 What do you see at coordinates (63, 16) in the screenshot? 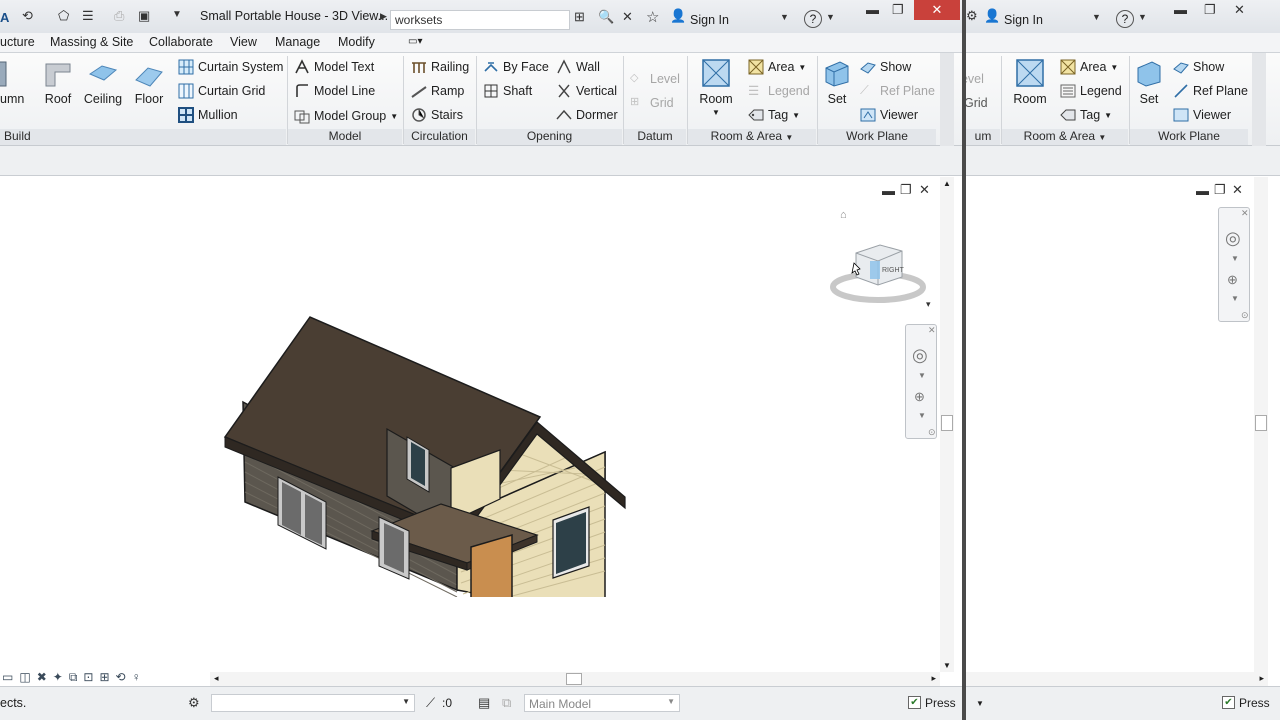
I see `quick-access-undo-icon: ⬠` at bounding box center [63, 16].